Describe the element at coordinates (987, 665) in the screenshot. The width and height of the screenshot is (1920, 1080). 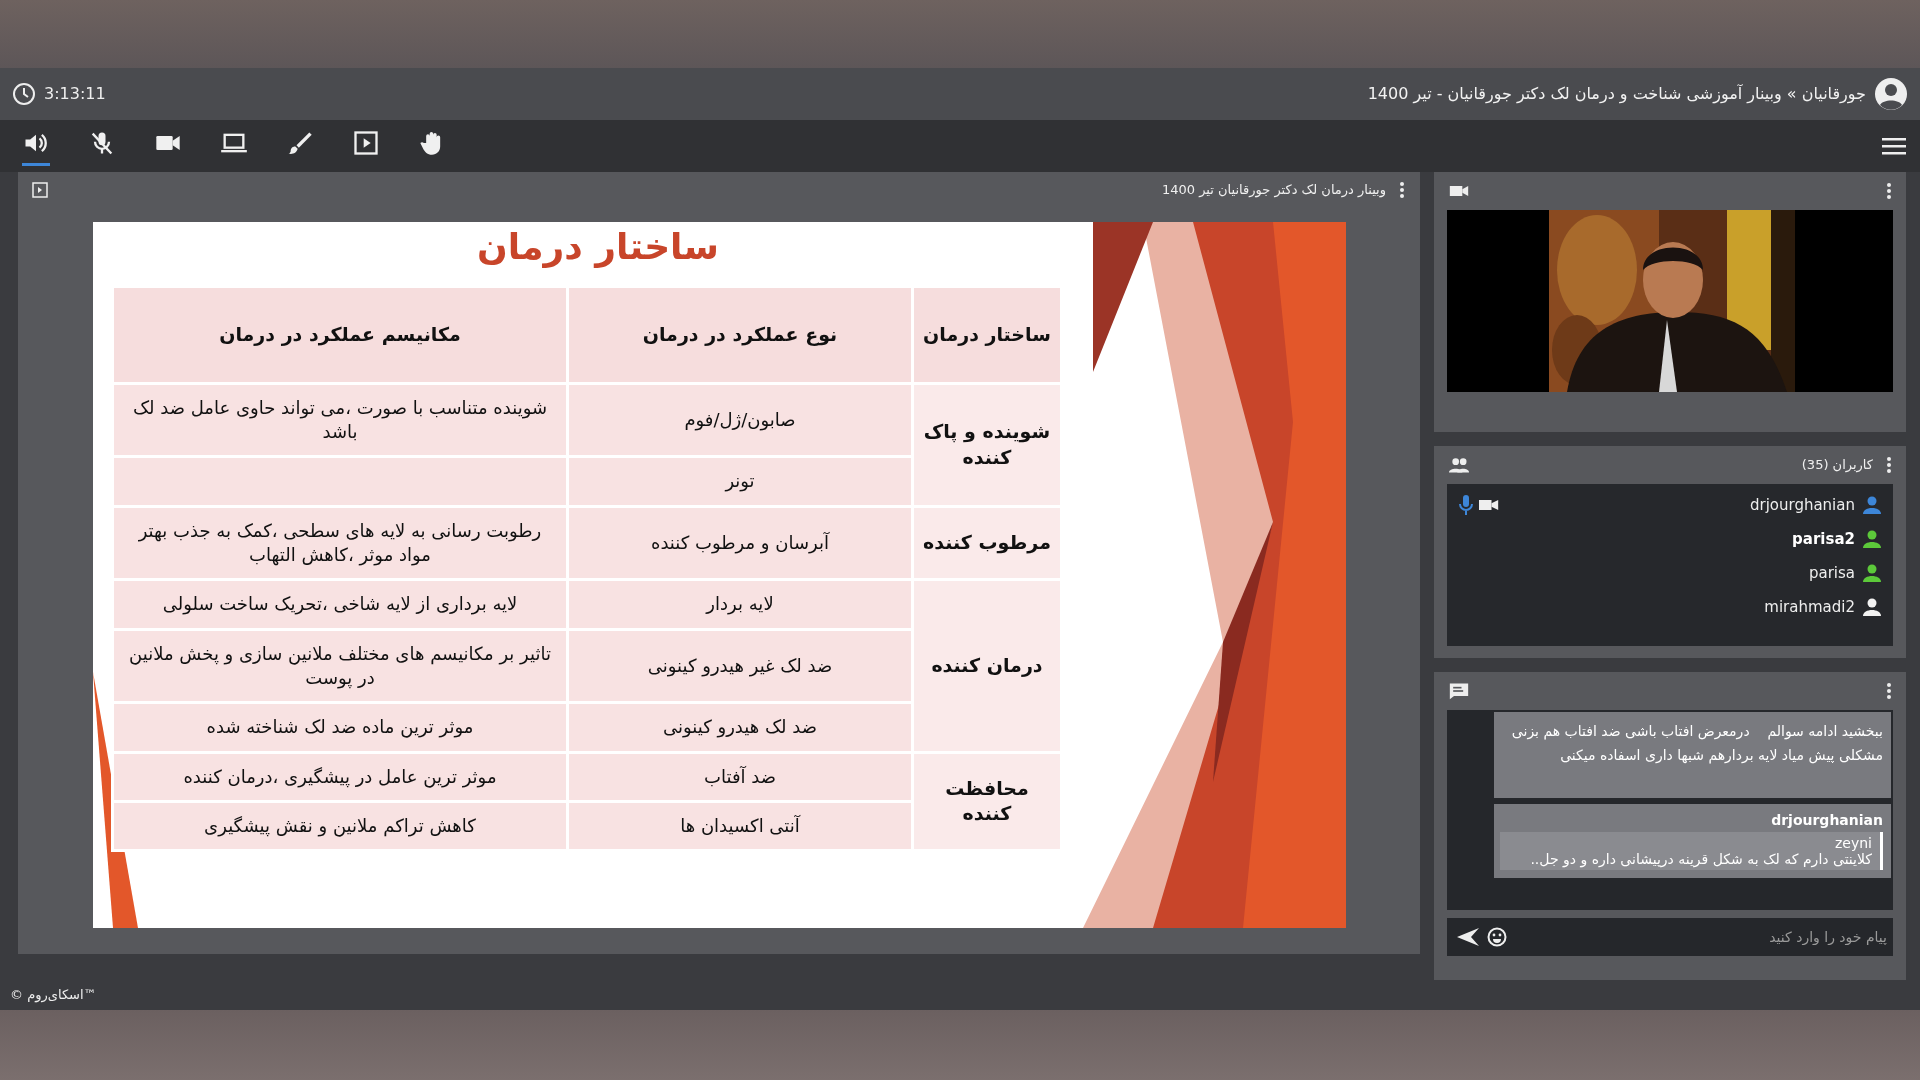
I see `table-cell: درمان کننده` at that location.